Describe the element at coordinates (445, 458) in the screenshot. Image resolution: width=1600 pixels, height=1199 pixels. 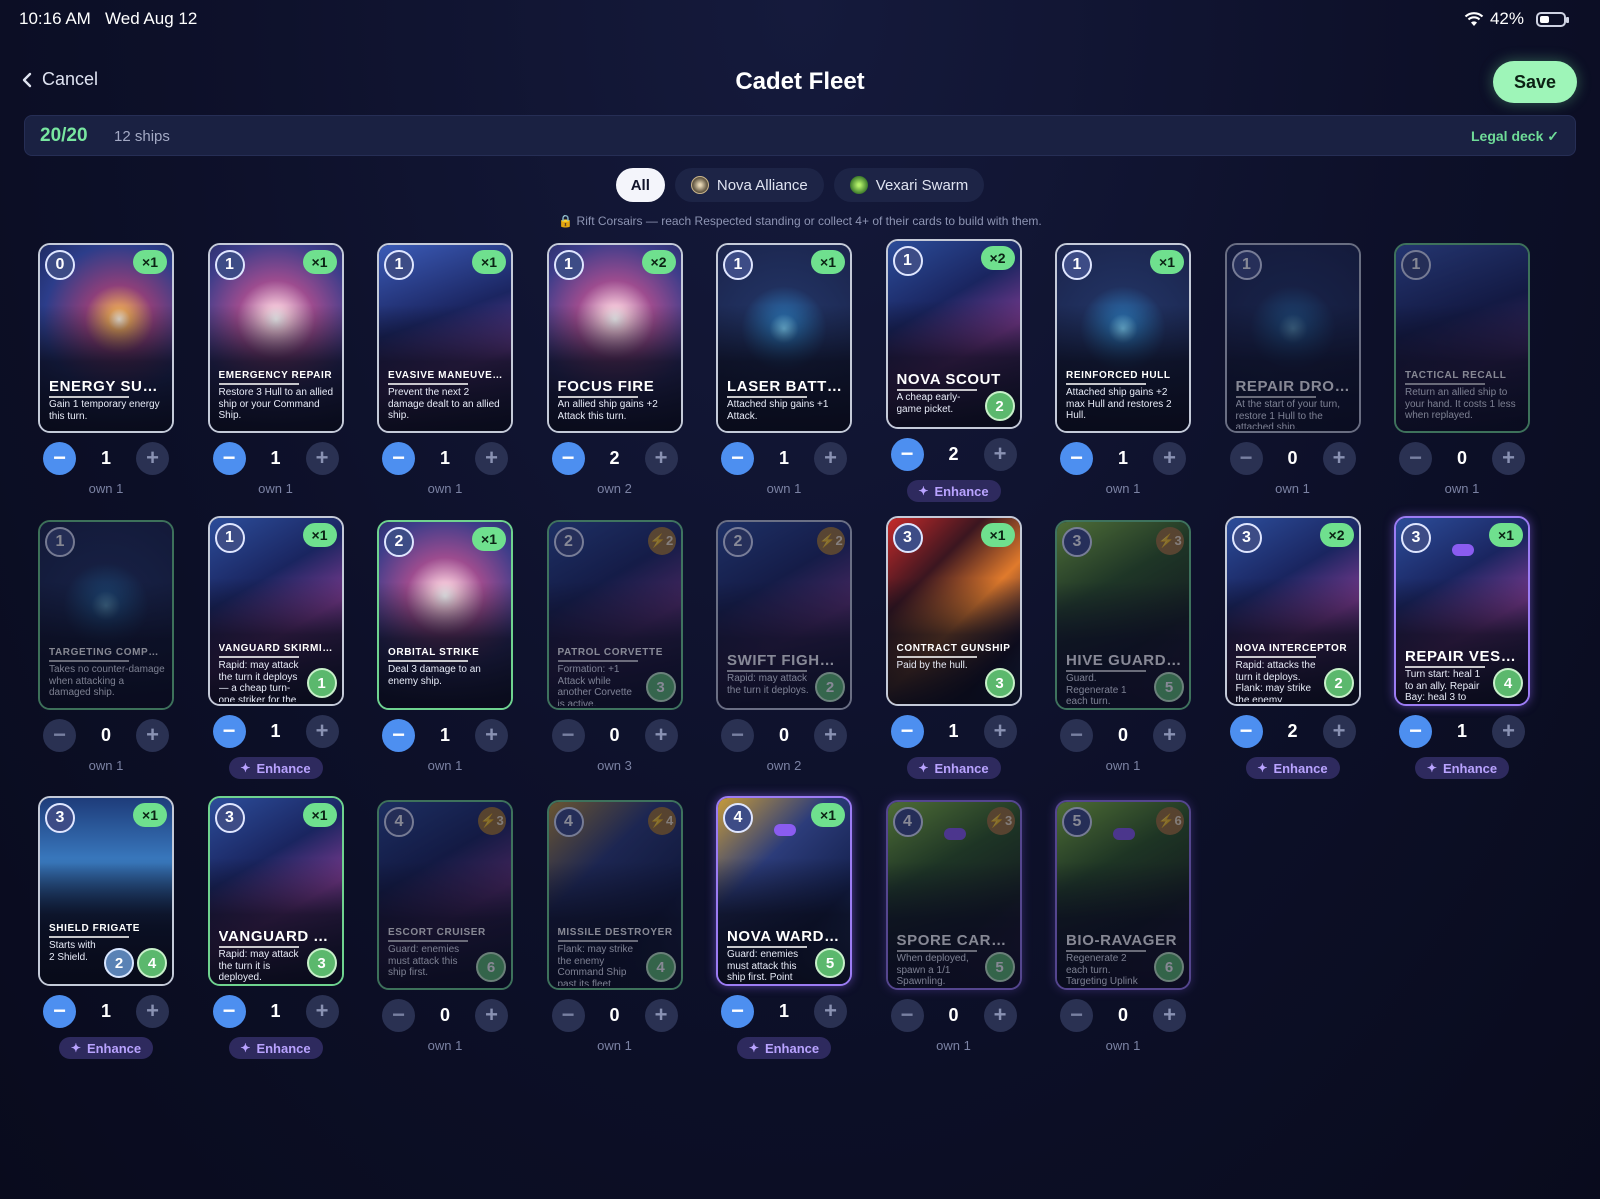
I see `quantity-controls: − 1 +` at that location.